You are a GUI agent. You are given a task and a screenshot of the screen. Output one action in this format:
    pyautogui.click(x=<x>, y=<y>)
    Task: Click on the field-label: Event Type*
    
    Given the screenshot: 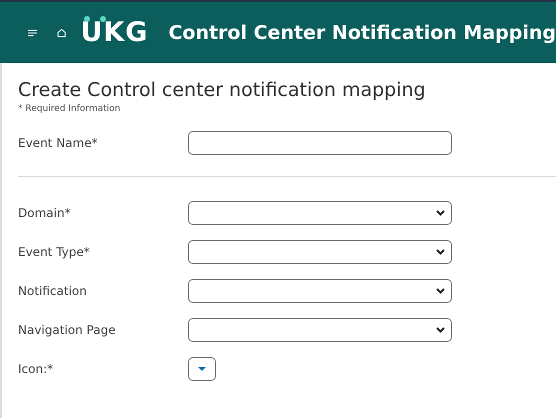 What is the action you would take?
    pyautogui.click(x=54, y=251)
    